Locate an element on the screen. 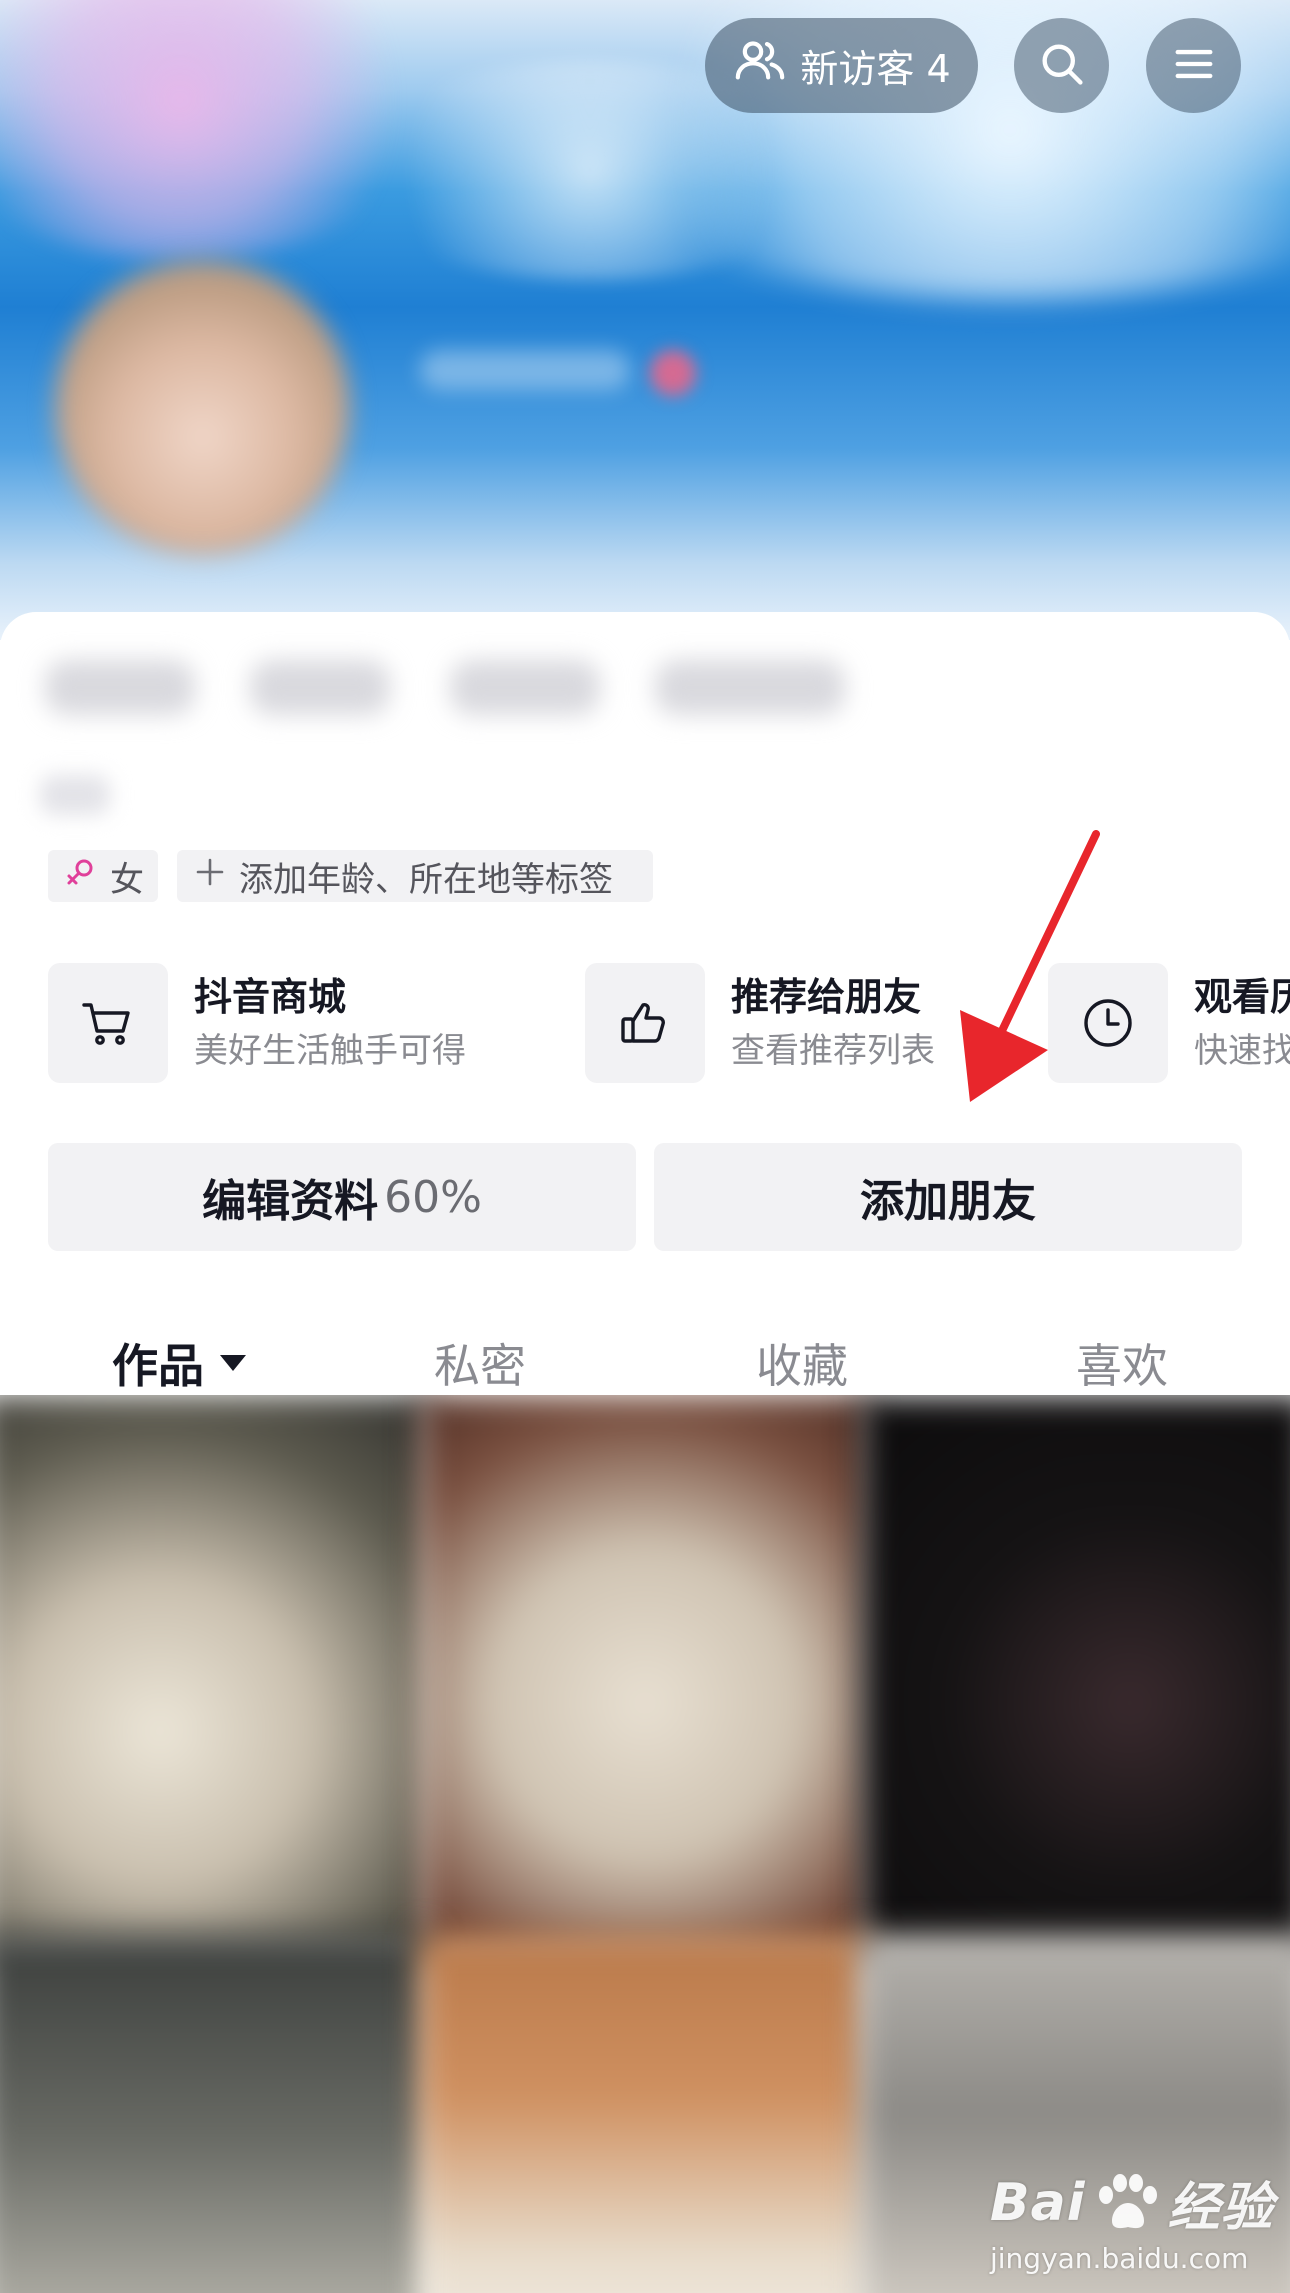 The height and width of the screenshot is (2293, 1290). tab-likes: 喜欢 is located at coordinates (1122, 1363).